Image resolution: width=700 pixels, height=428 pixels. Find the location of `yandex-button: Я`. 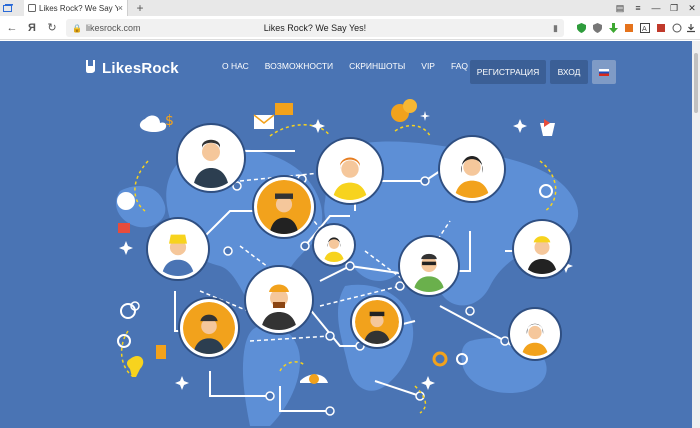

yandex-button: Я is located at coordinates (32, 28).